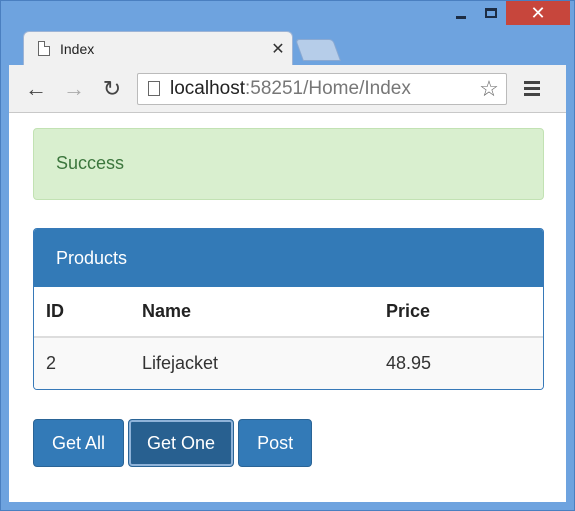 The height and width of the screenshot is (511, 575). I want to click on url-path: :58251/Home/Index, so click(328, 88).